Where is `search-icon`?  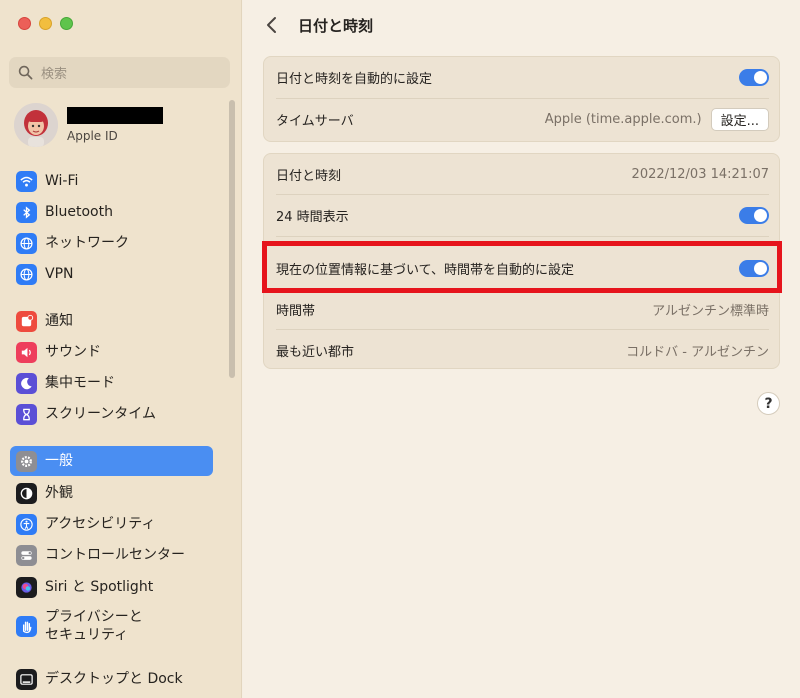
search-icon is located at coordinates (25, 72).